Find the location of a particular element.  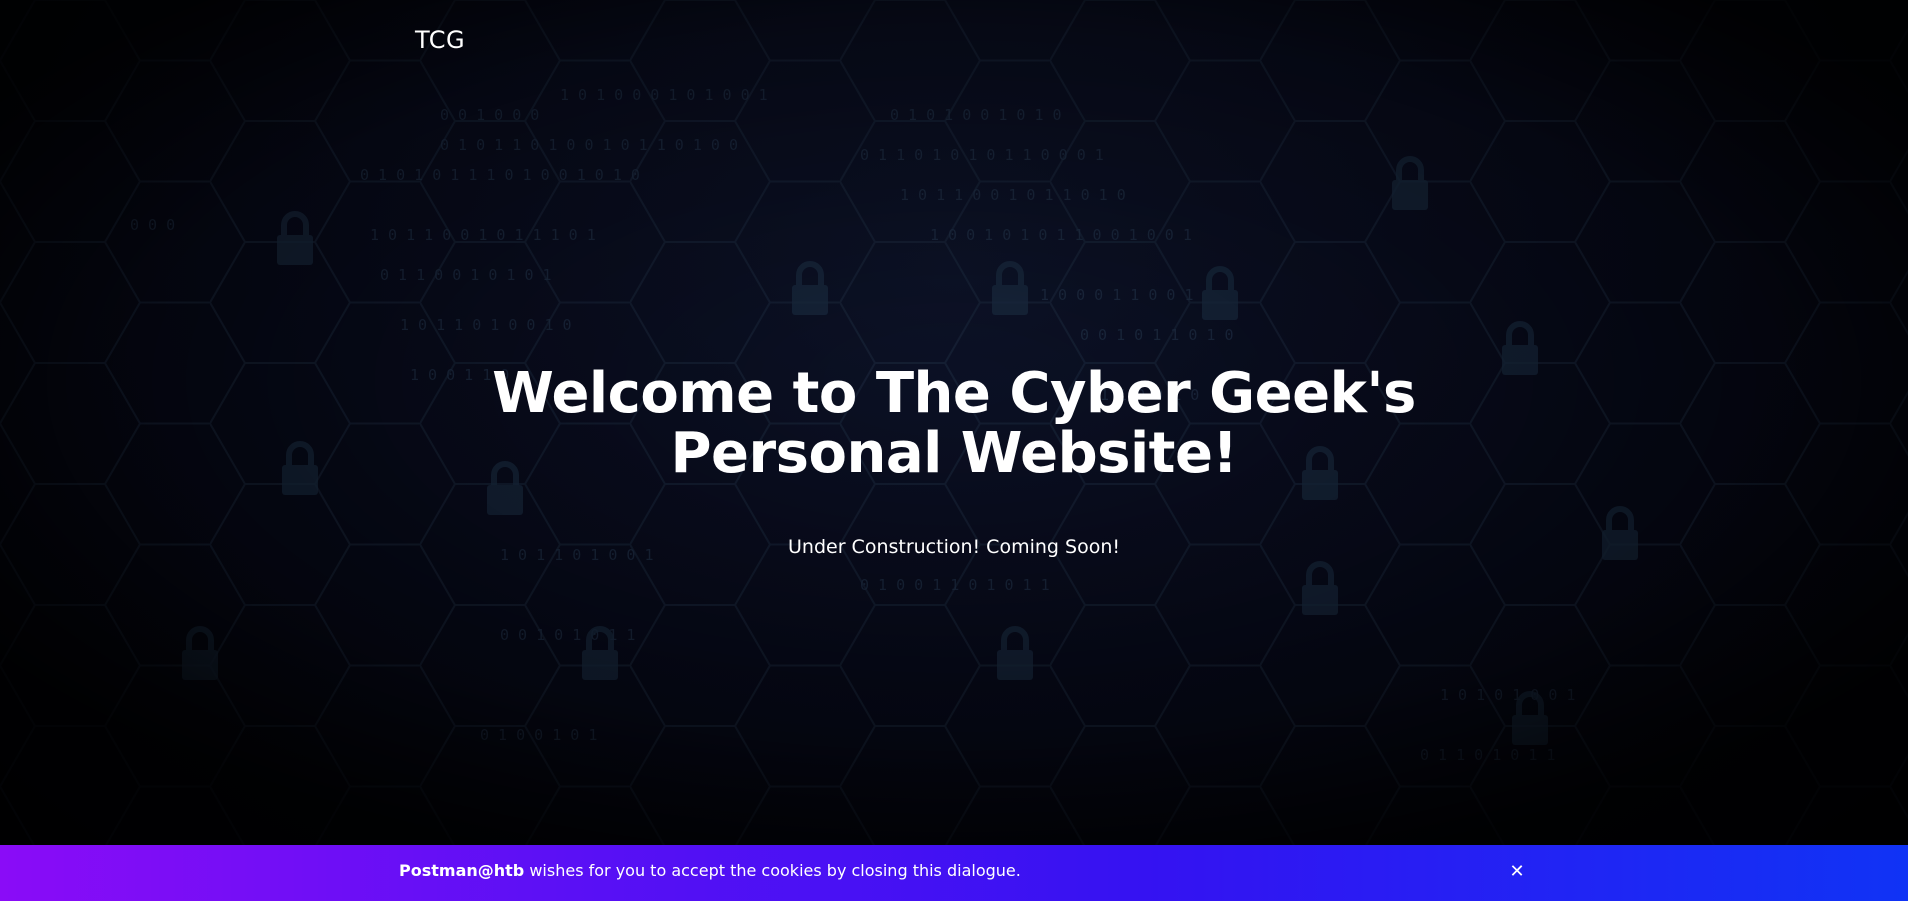

hero-title-line-1: Welcome to The Cyber Geek's is located at coordinates (954, 393).